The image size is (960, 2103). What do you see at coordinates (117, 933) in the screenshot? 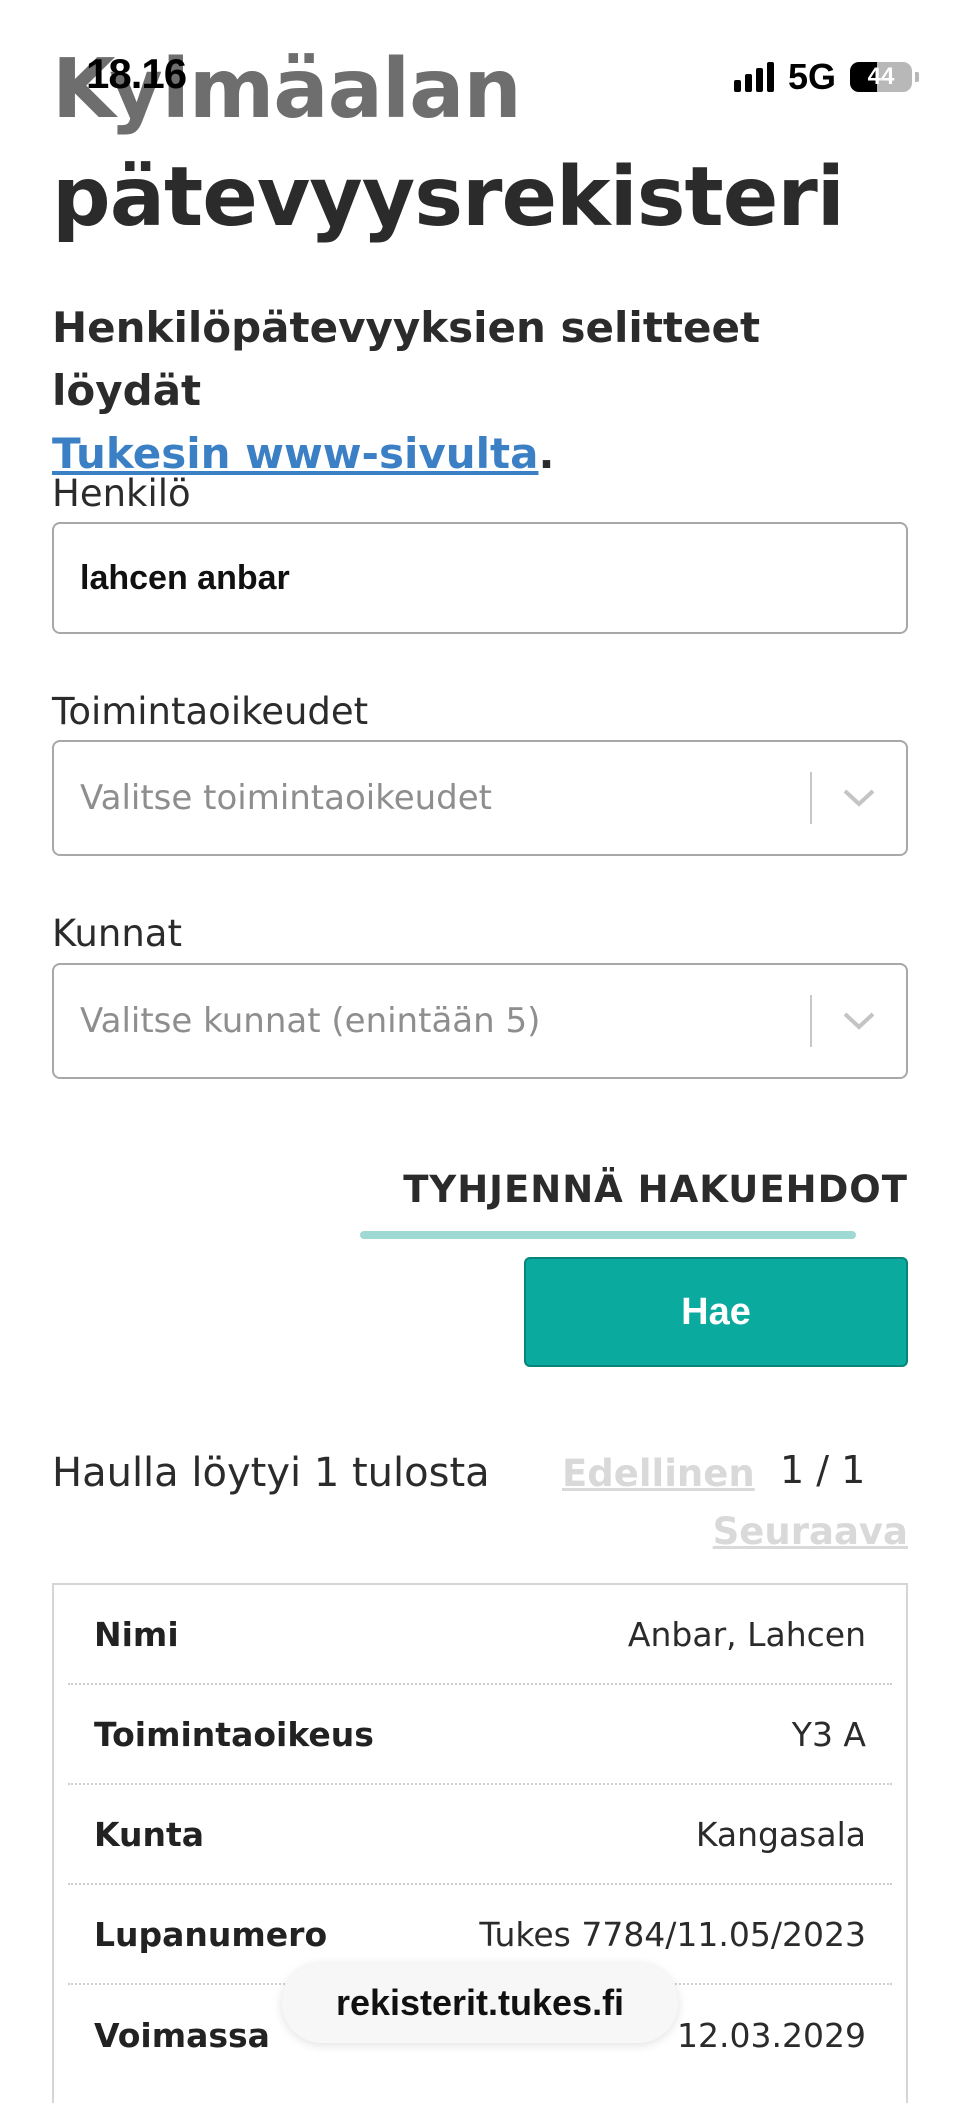
I see `municipalities-label: Kunnat` at bounding box center [117, 933].